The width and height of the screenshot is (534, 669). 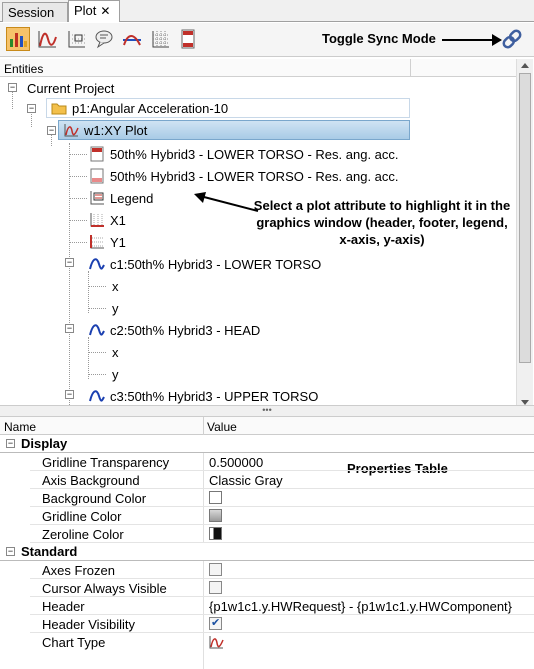 I want to click on tree-item-y-axis: Y1, so click(x=107, y=242).